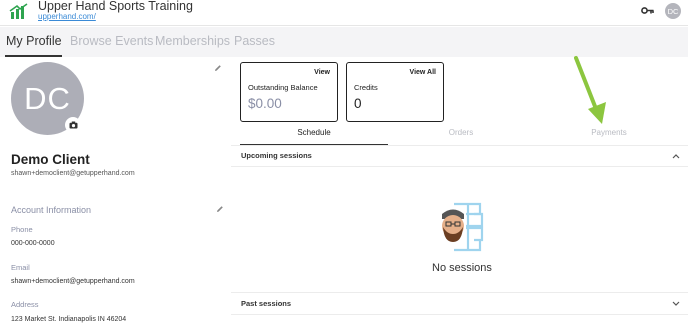  Describe the element at coordinates (358, 103) in the screenshot. I see `credits-value: 0` at that location.